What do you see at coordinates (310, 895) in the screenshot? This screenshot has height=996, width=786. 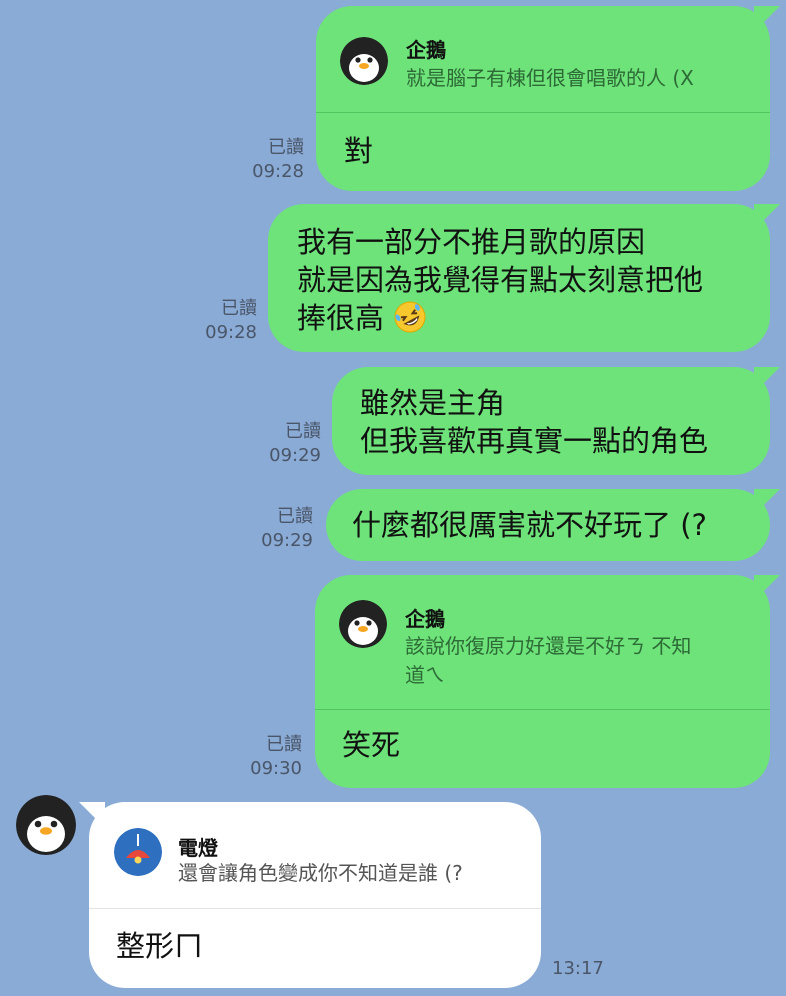 I see `message-bubble-incoming: 電燈 還會讓角色變成你不知道是誰 (? 整形ㄇ` at bounding box center [310, 895].